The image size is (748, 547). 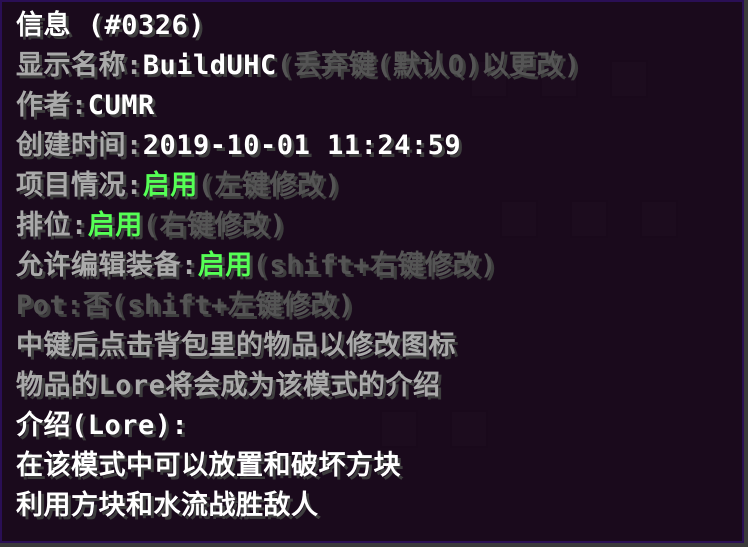 What do you see at coordinates (236, 345) in the screenshot?
I see `info-line-1: 中键后点击背包里的物品以修改图标` at bounding box center [236, 345].